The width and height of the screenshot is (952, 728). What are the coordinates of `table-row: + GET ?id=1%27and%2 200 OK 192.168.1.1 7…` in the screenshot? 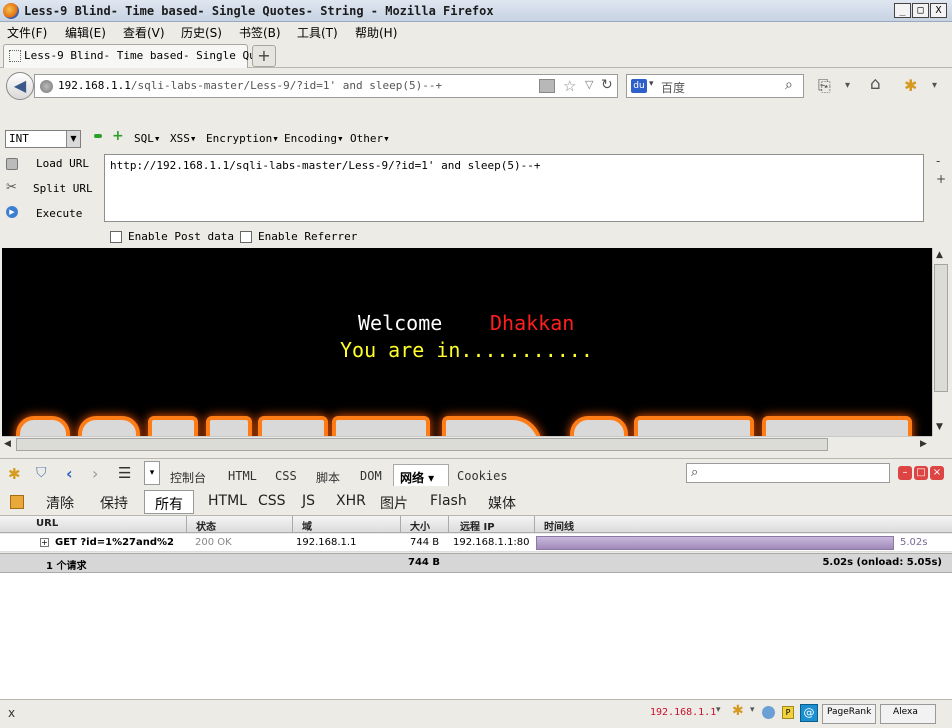 It's located at (476, 543).